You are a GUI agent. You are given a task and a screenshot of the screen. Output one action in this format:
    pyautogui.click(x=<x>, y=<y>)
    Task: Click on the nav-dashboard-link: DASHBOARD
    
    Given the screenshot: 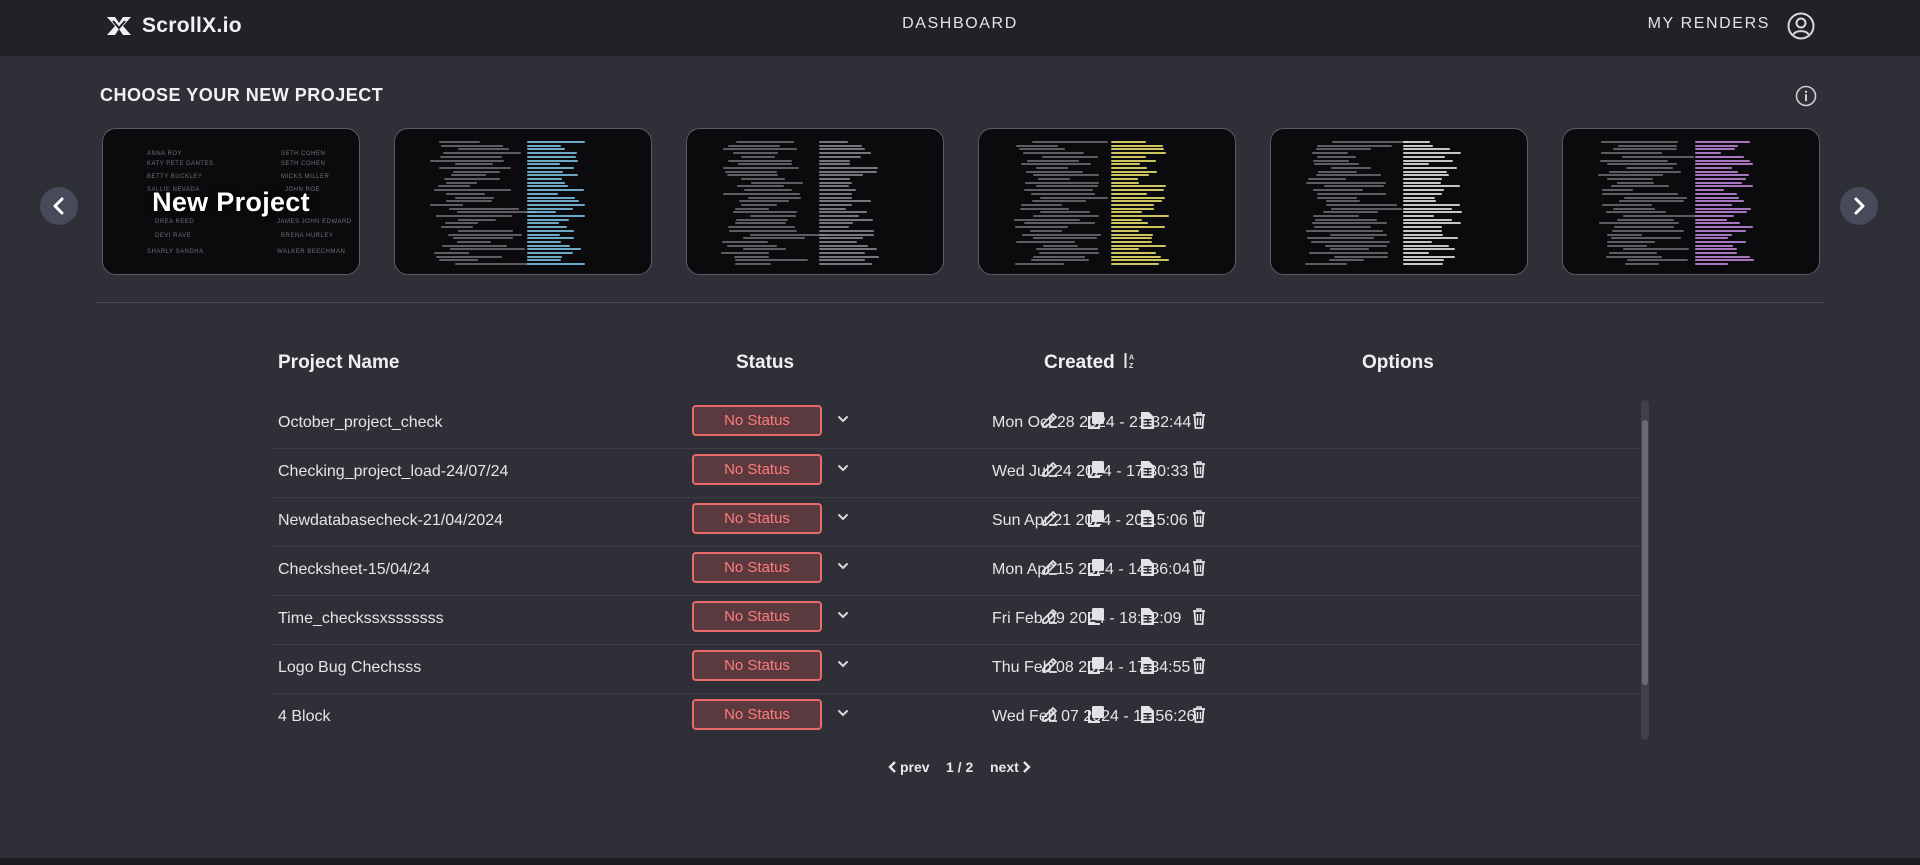 What is the action you would take?
    pyautogui.click(x=960, y=23)
    